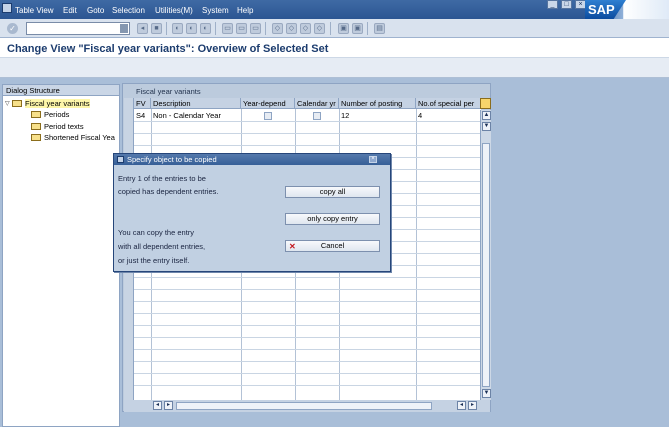 The image size is (669, 427). I want to click on shortcut-icon: ▣, so click(343, 28).